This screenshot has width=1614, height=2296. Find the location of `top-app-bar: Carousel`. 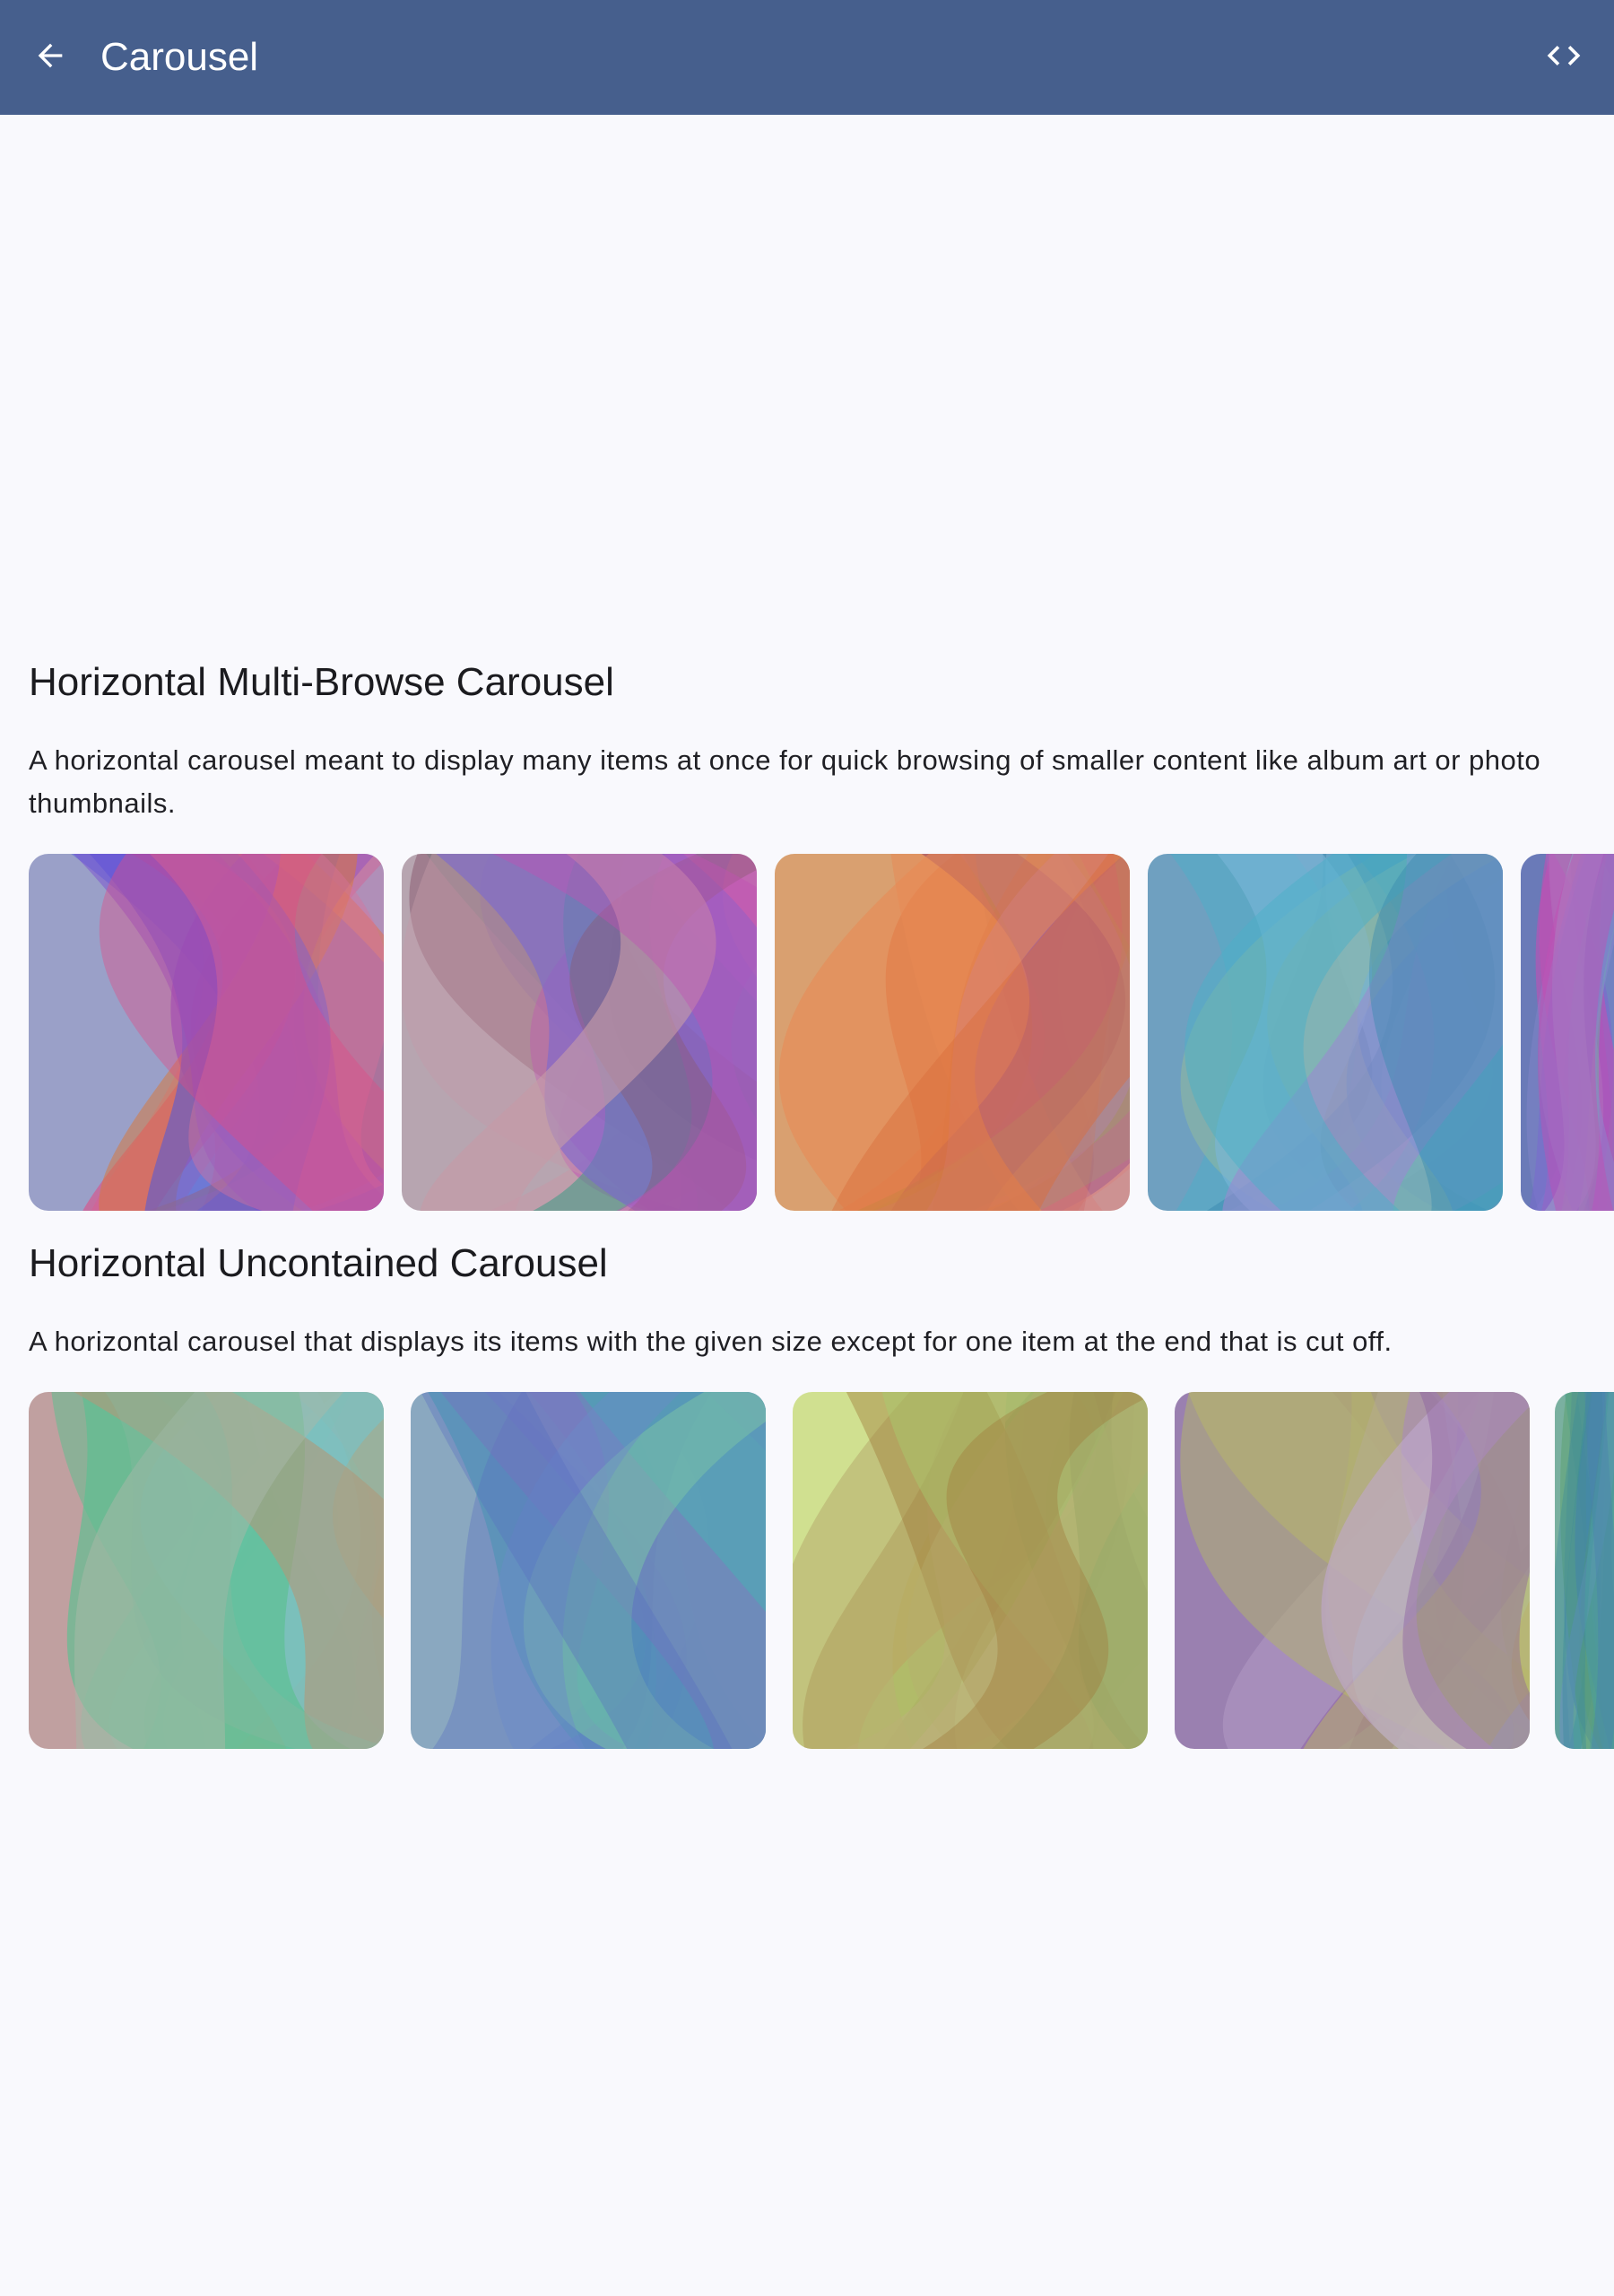

top-app-bar: Carousel is located at coordinates (807, 57).